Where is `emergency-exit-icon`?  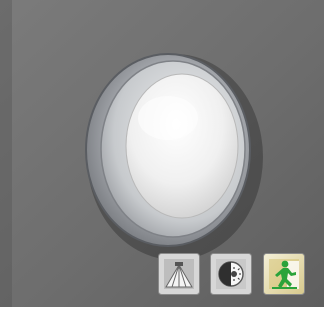 emergency-exit-icon is located at coordinates (284, 274).